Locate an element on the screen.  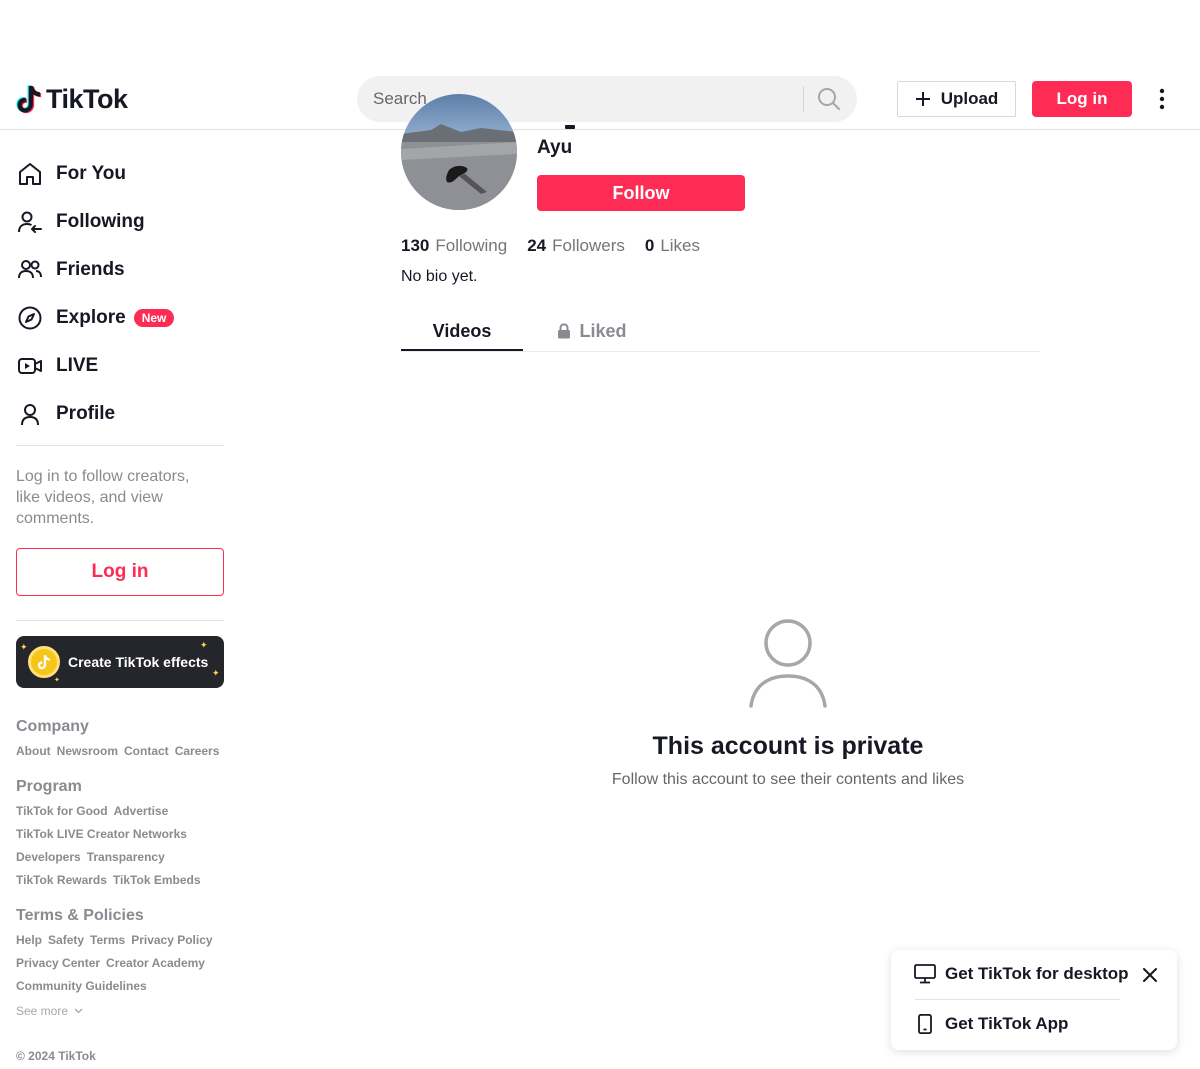
create-effects-button: ✦ ✦ ✦ ✦ Create TikTok effects is located at coordinates (120, 662).